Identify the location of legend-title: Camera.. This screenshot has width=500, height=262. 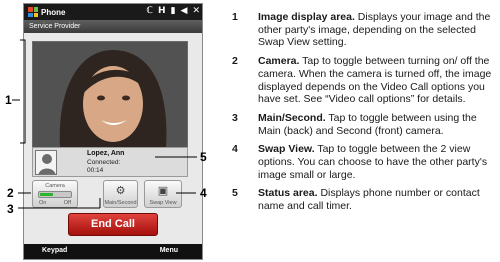
(279, 61).